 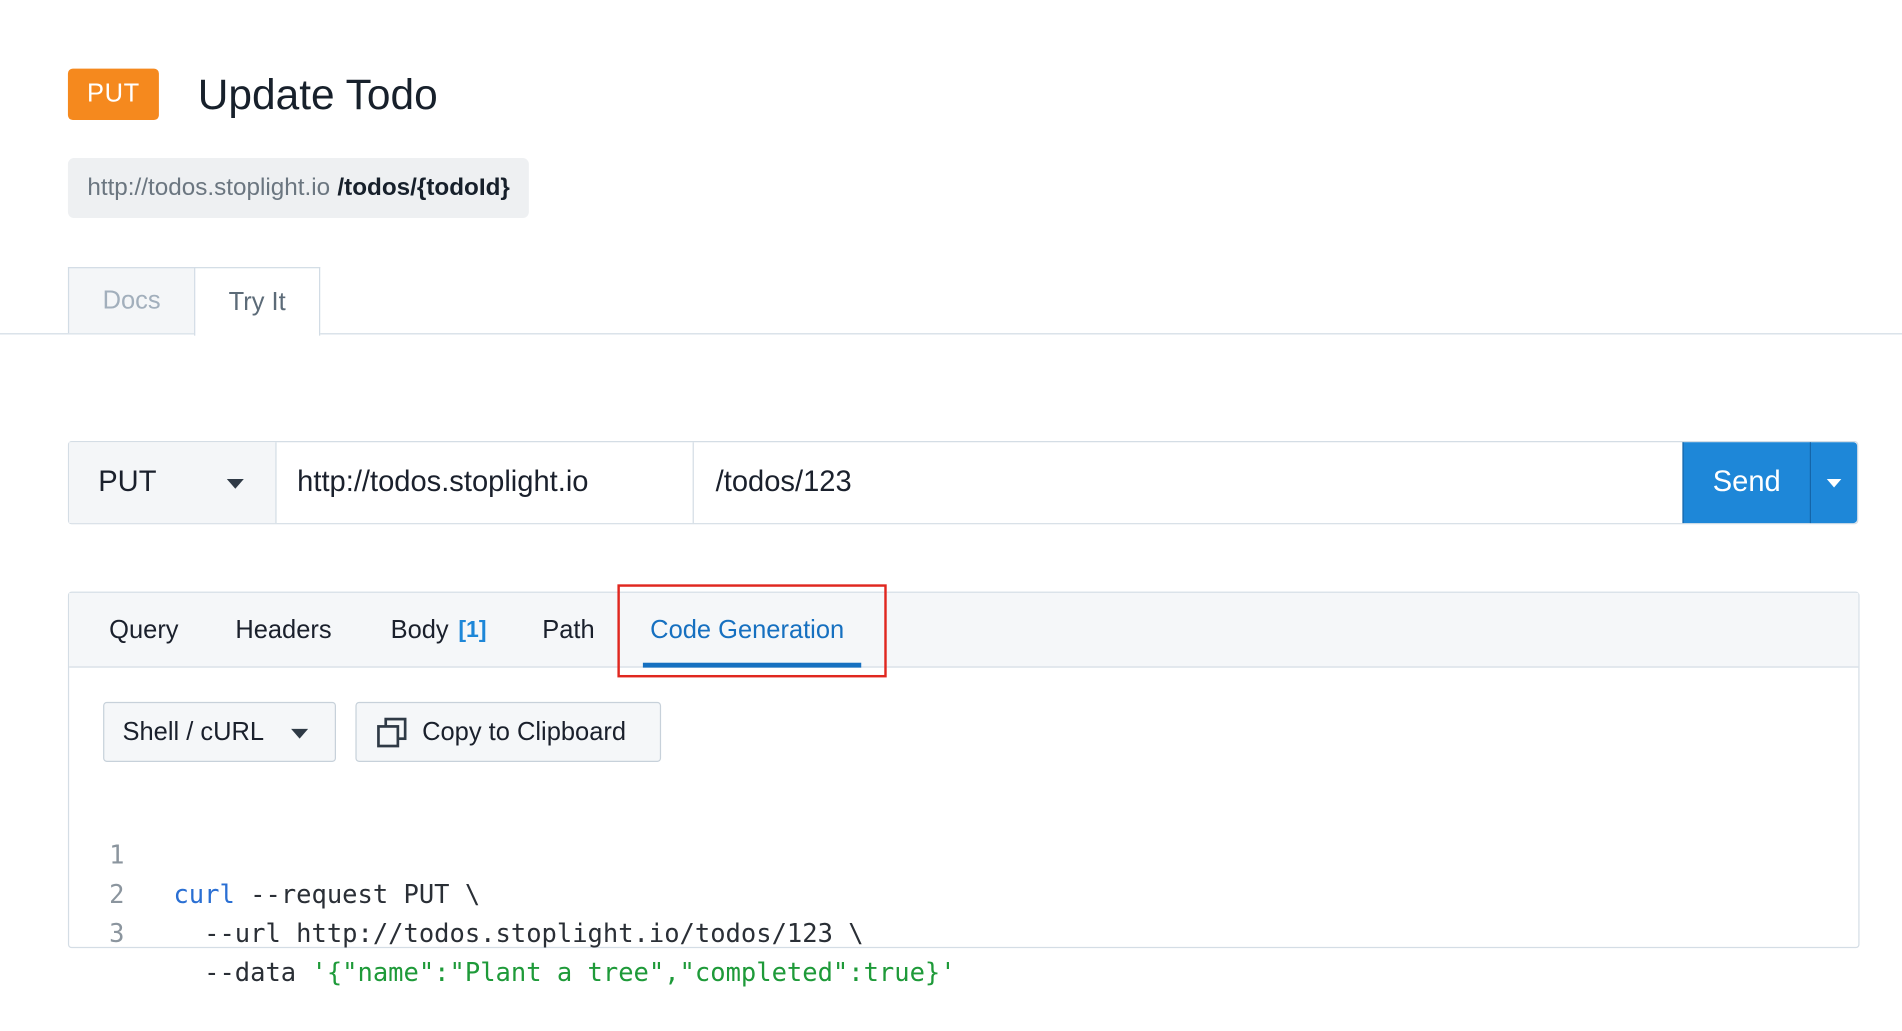 I want to click on copy-to-clipboard-button: Copy to Clipboard, so click(x=508, y=731).